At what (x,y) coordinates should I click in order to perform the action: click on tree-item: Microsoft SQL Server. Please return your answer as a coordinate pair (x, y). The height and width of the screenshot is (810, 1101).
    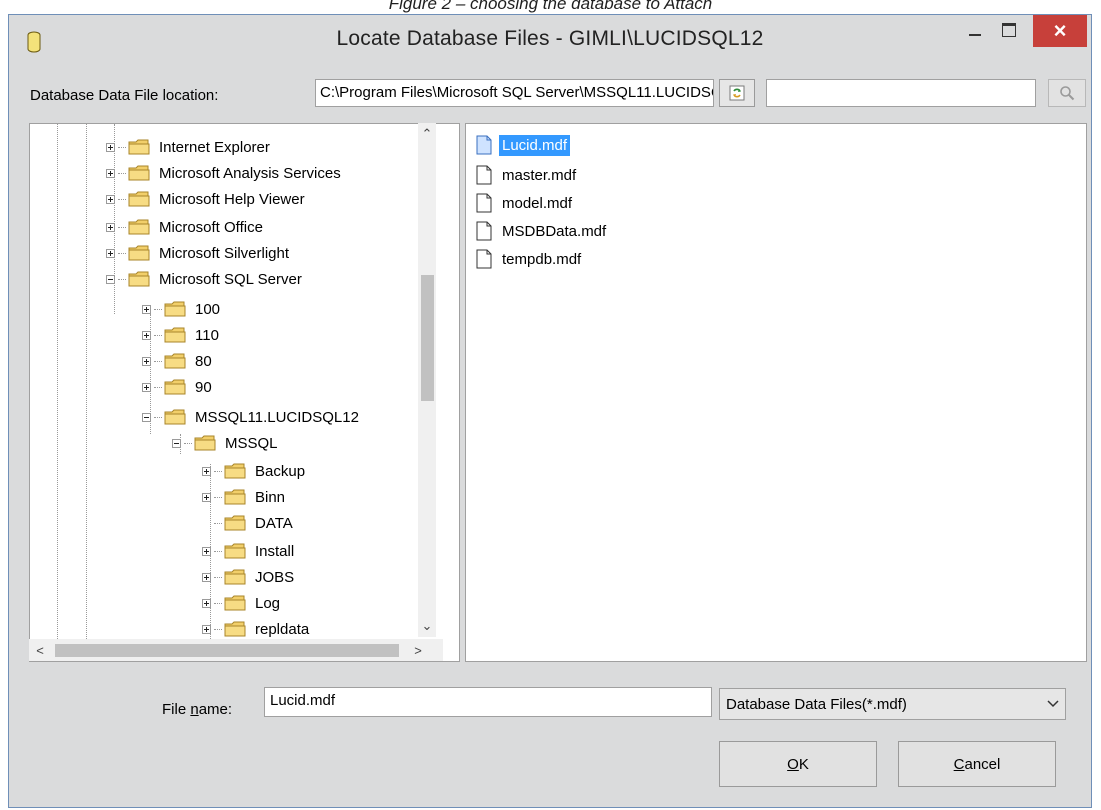
    Looking at the image, I should click on (205, 279).